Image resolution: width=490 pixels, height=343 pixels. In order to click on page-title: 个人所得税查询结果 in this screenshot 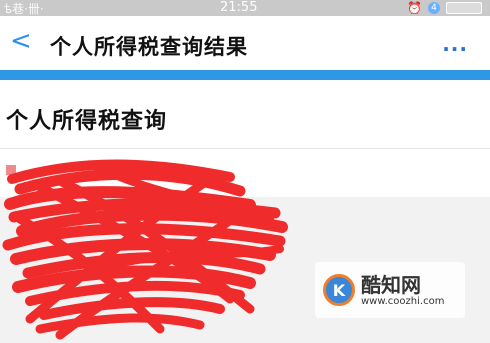, I will do `click(149, 47)`.